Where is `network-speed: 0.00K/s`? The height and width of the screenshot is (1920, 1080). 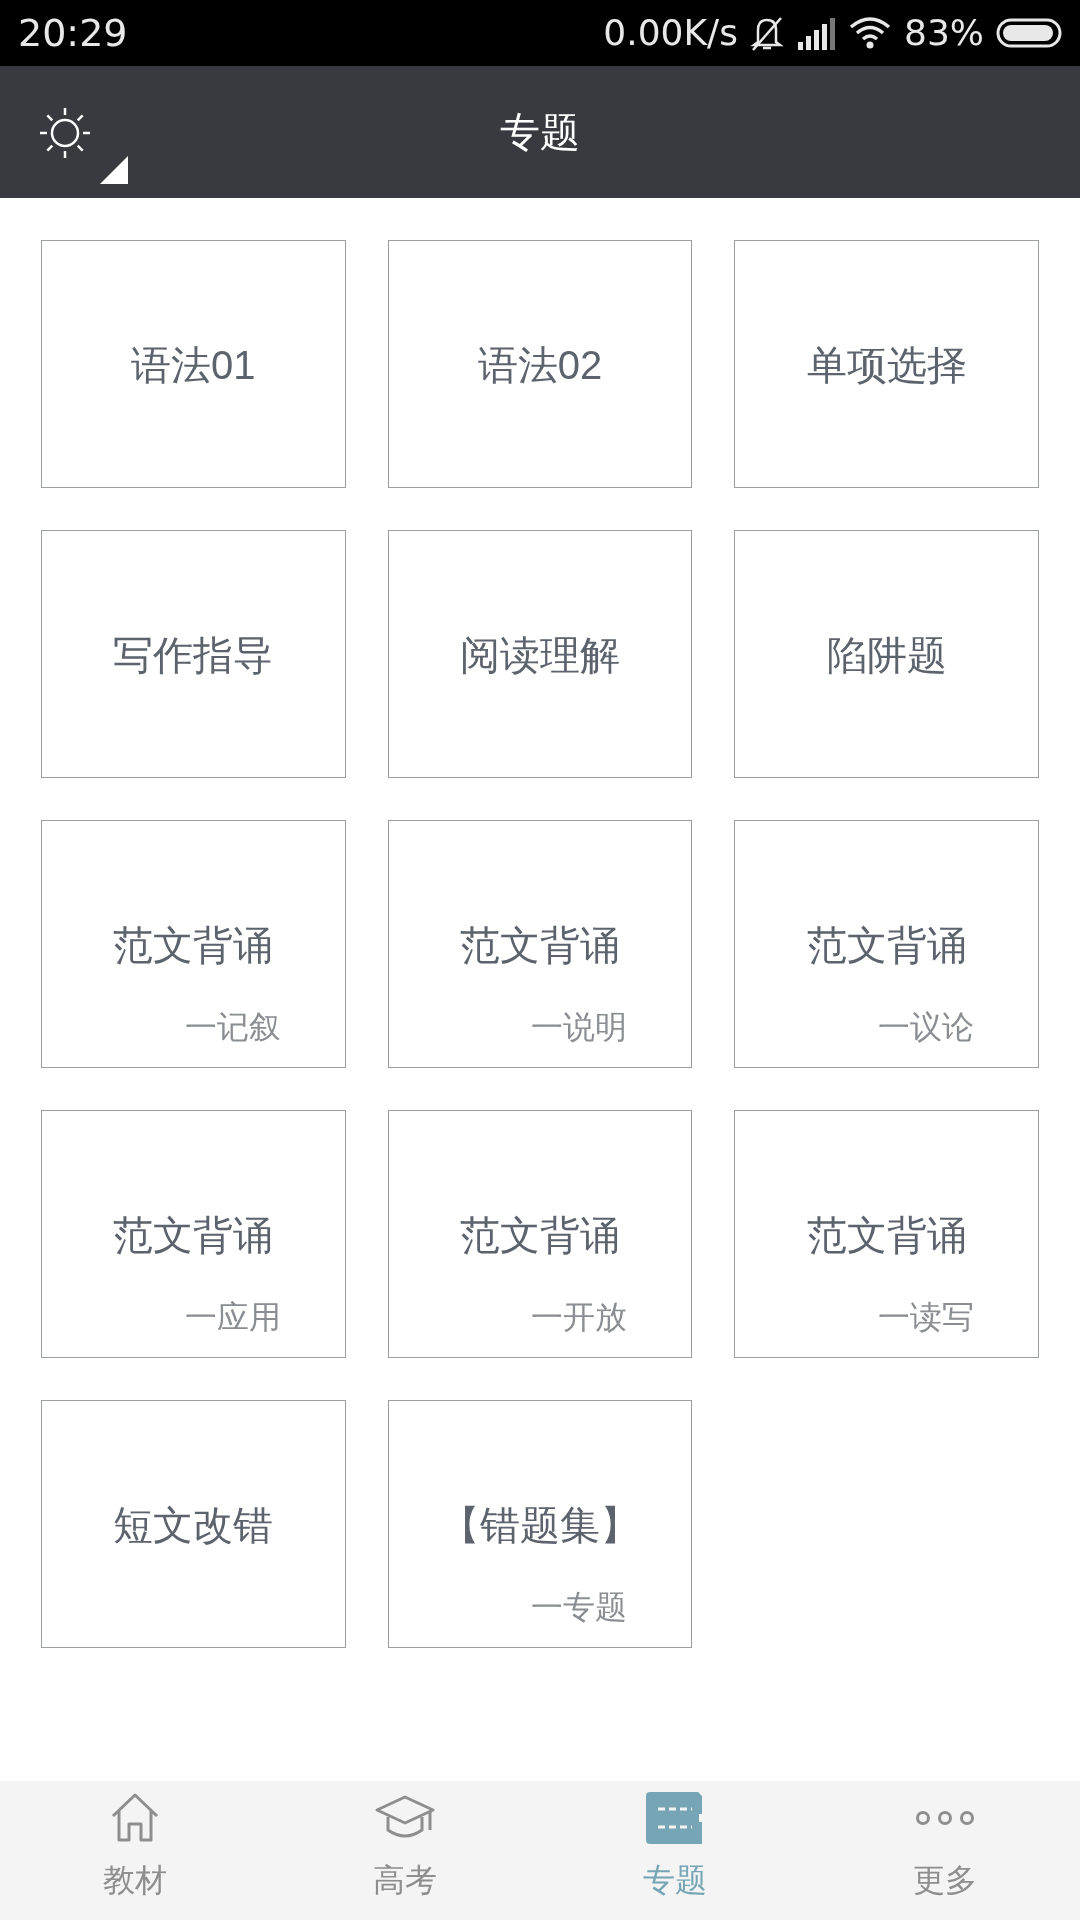
network-speed: 0.00K/s is located at coordinates (670, 33).